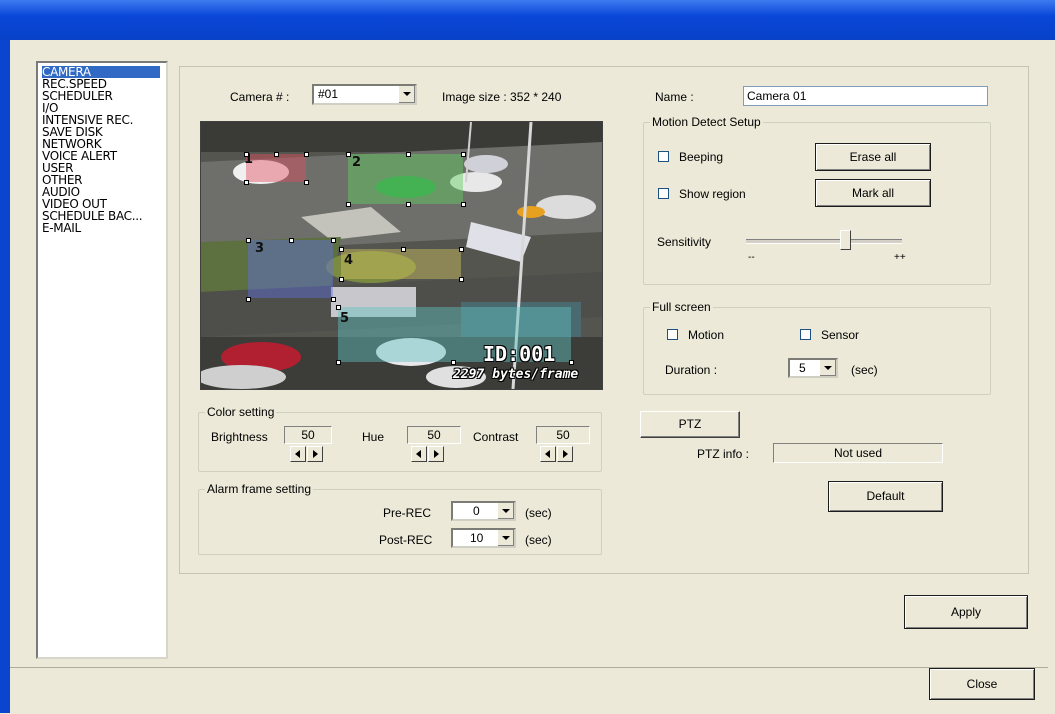  What do you see at coordinates (101, 204) in the screenshot?
I see `list-item-video-out: VIDEO OUT` at bounding box center [101, 204].